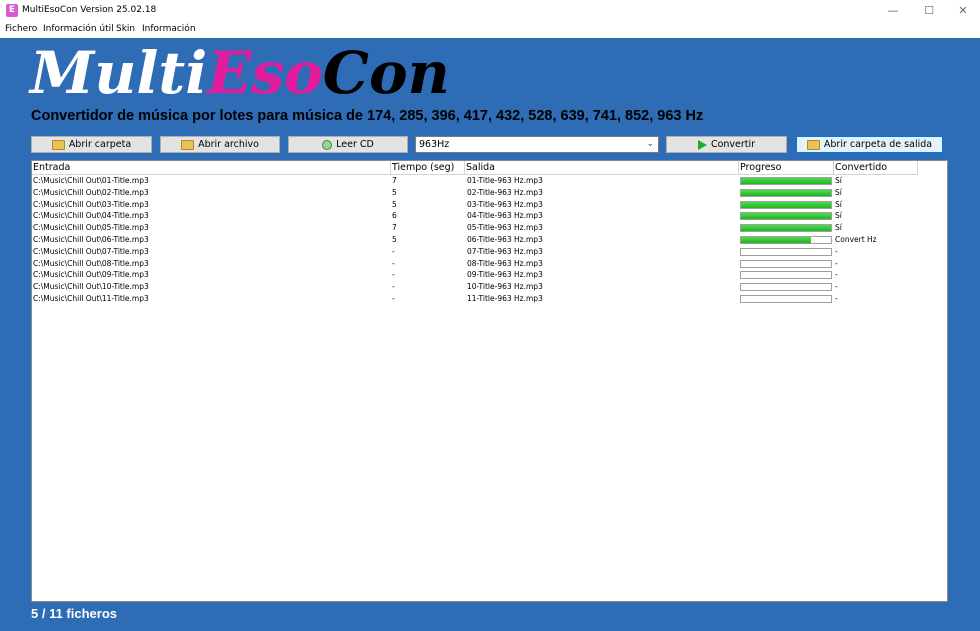 The width and height of the screenshot is (980, 631). Describe the element at coordinates (355, 144) in the screenshot. I see `read-cd-label: Leer CD` at that location.